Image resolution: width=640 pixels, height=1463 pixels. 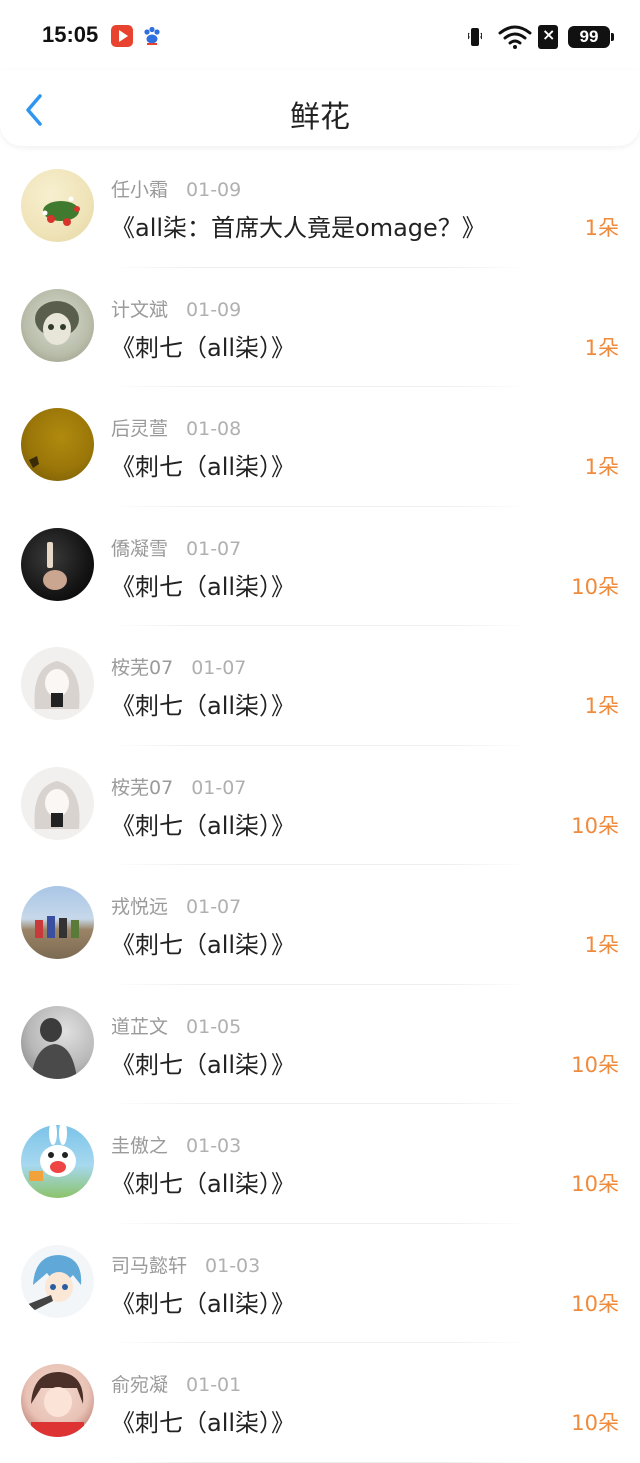 I want to click on sender-name: 道芷文, so click(x=140, y=1026).